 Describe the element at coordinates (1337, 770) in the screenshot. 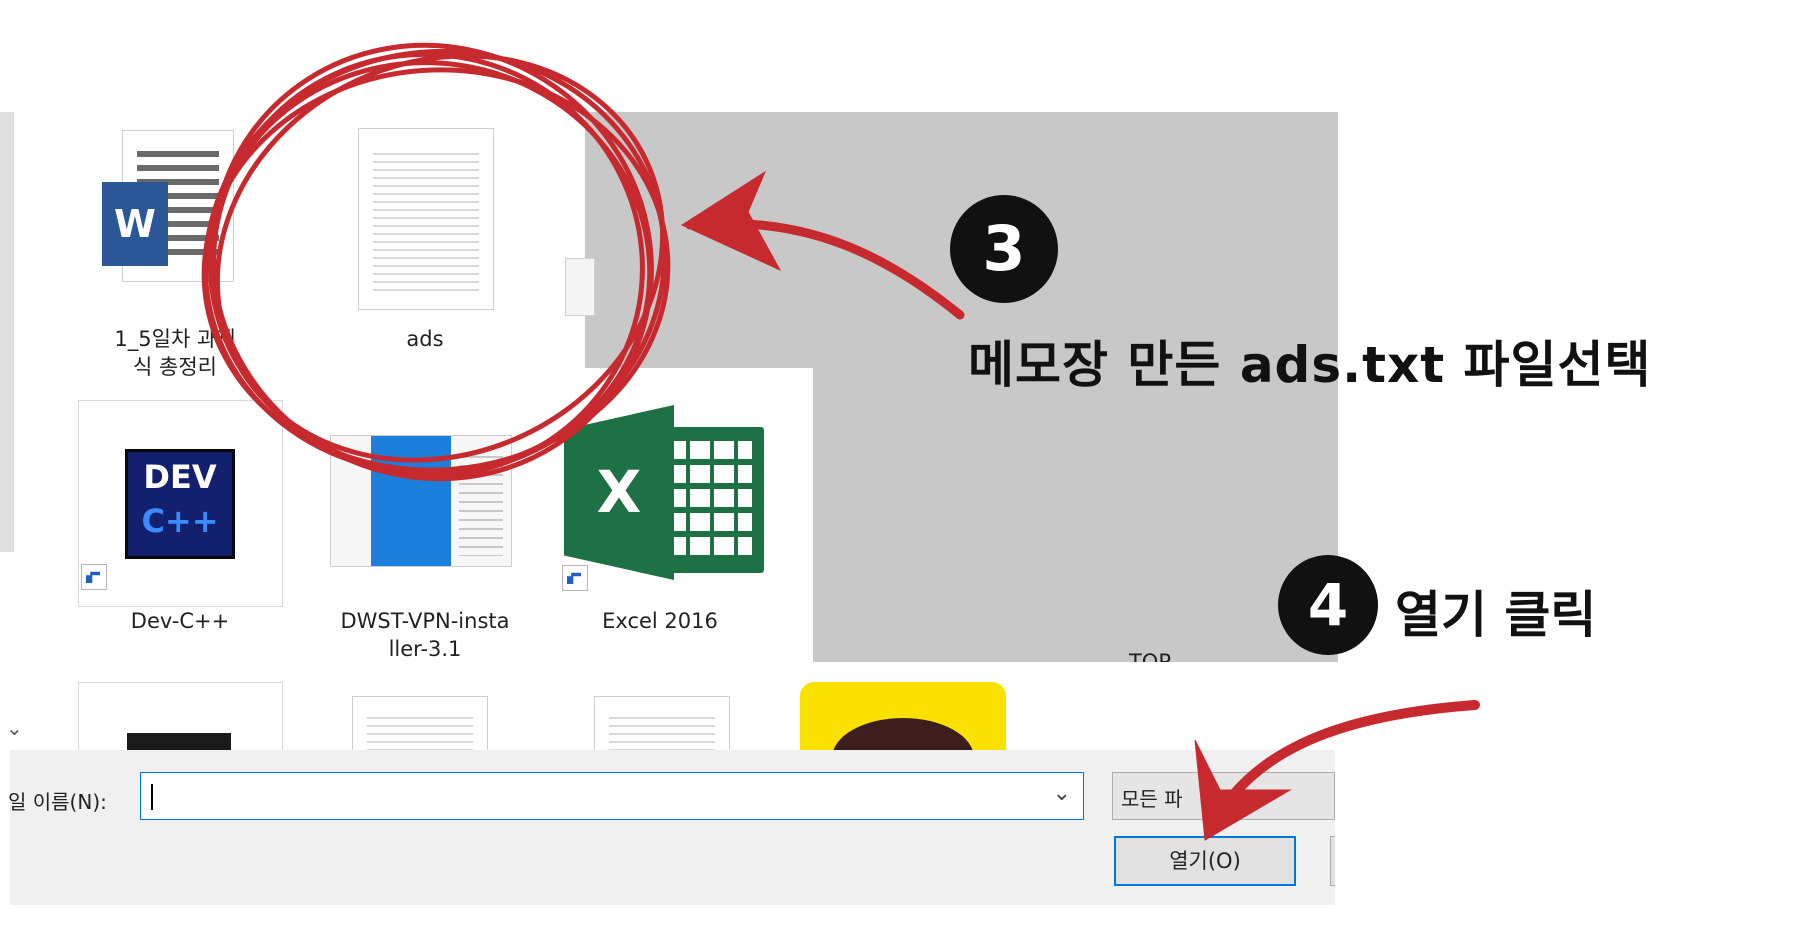

I see `red-arrow-step4` at that location.